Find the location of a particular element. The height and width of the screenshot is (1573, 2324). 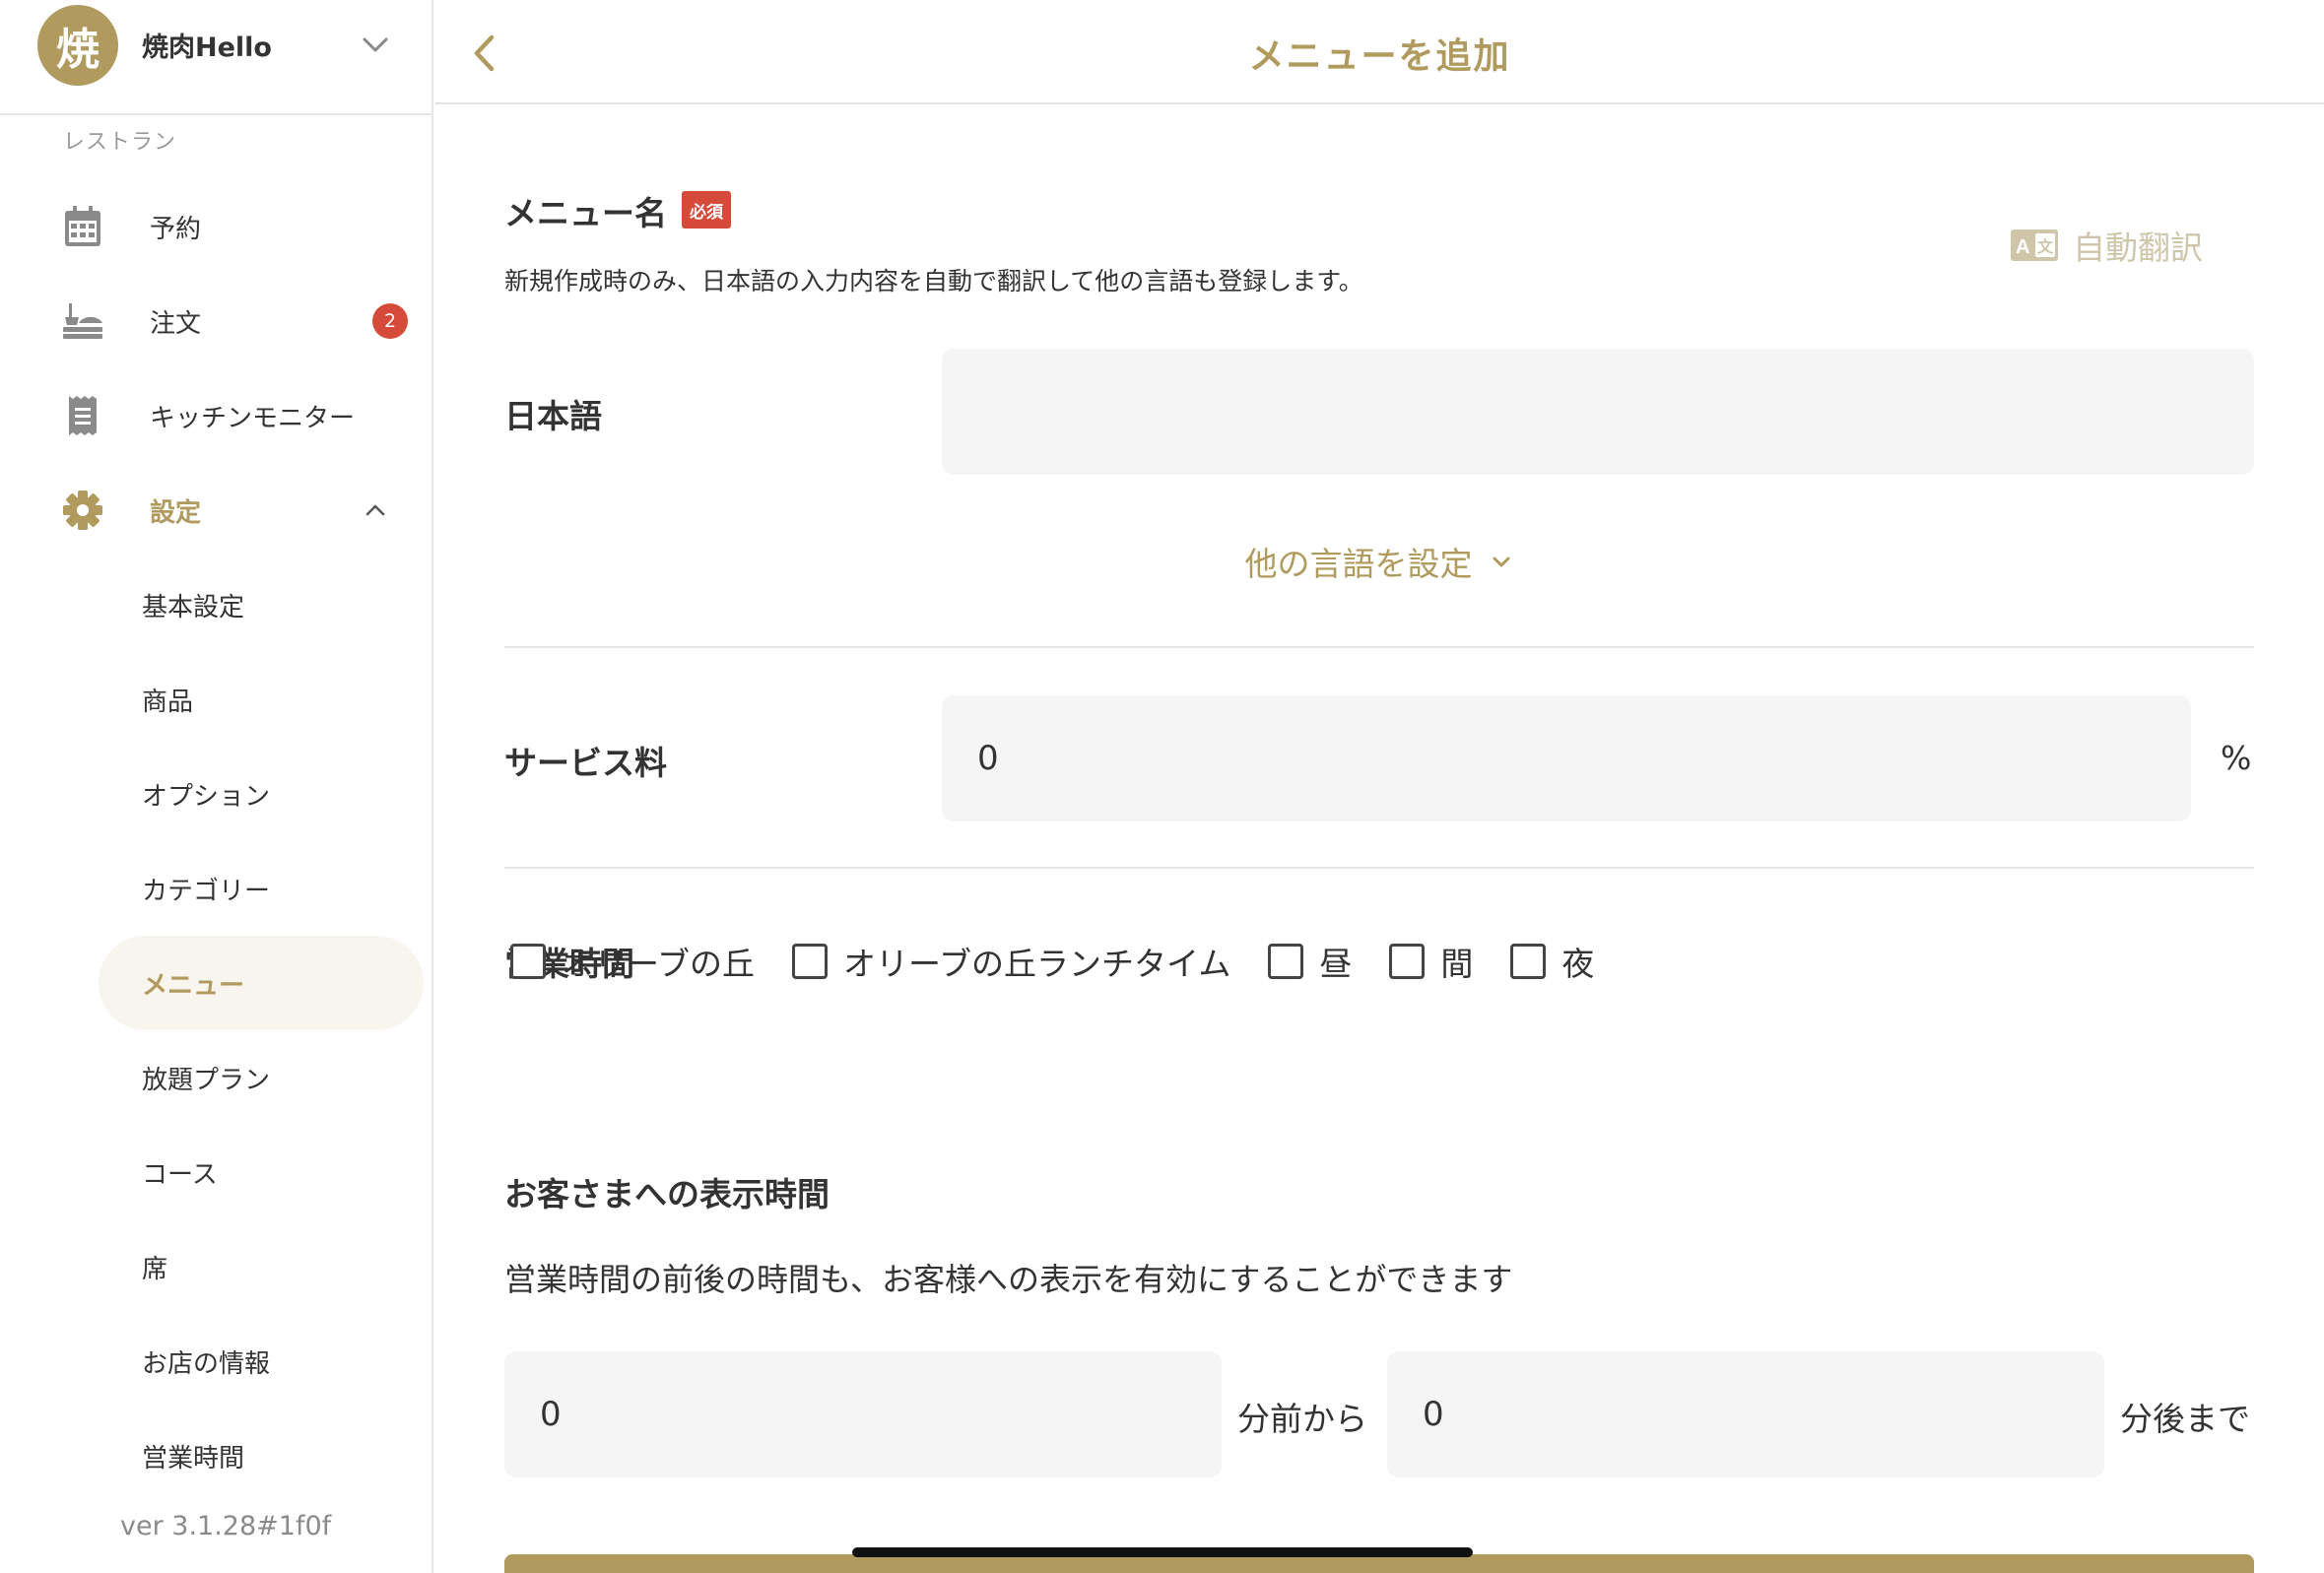

sidebar-item-kitchen-monitor: キッチンモニター is located at coordinates (216, 416).